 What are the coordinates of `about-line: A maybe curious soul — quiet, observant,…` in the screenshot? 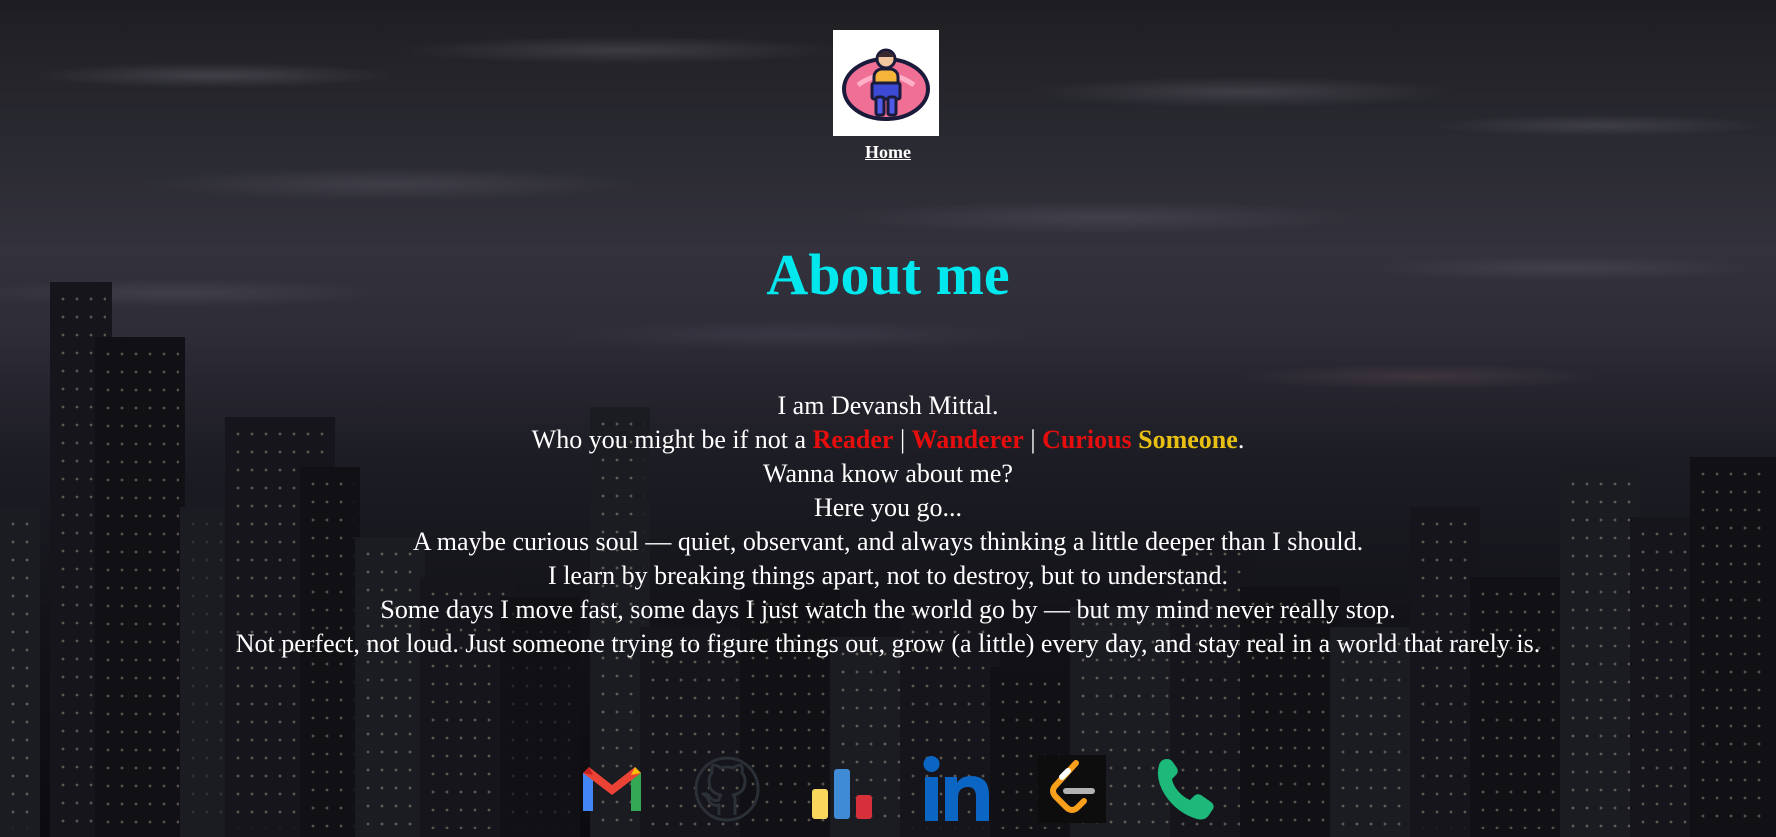 It's located at (888, 541).